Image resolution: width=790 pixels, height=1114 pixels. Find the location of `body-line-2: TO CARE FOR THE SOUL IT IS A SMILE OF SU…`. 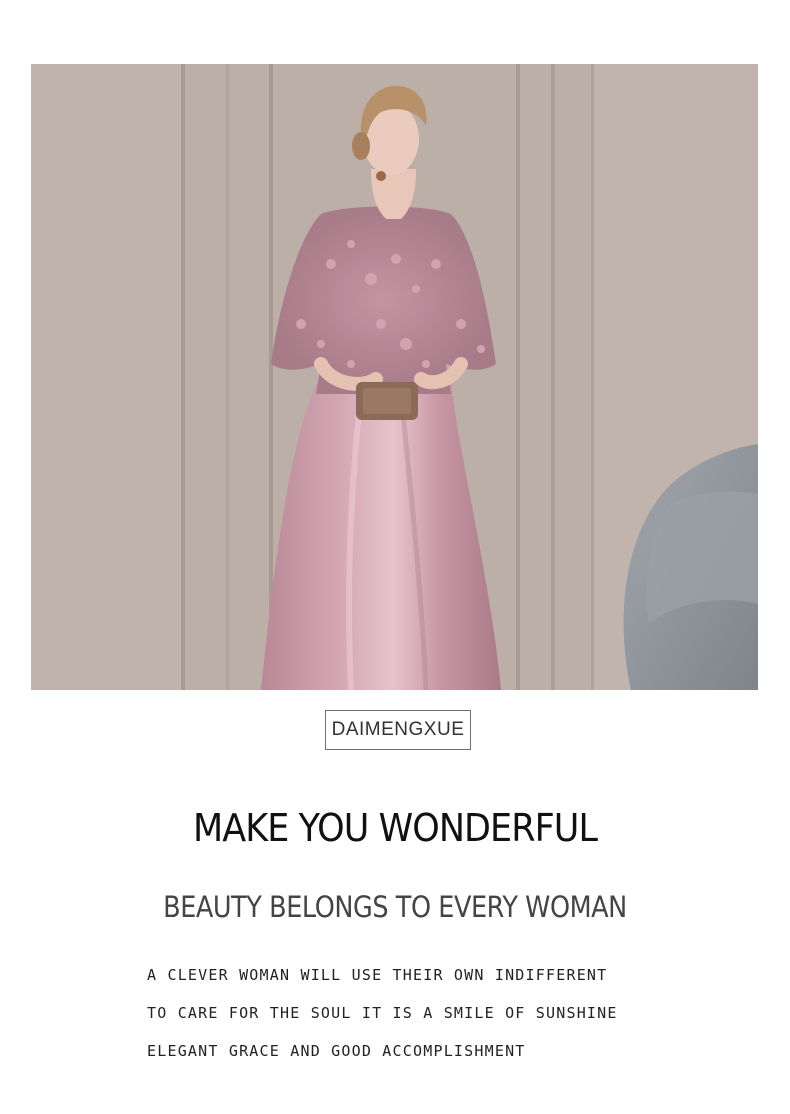

body-line-2: TO CARE FOR THE SOUL IT IS A SMILE OF SU… is located at coordinates (382, 1013).